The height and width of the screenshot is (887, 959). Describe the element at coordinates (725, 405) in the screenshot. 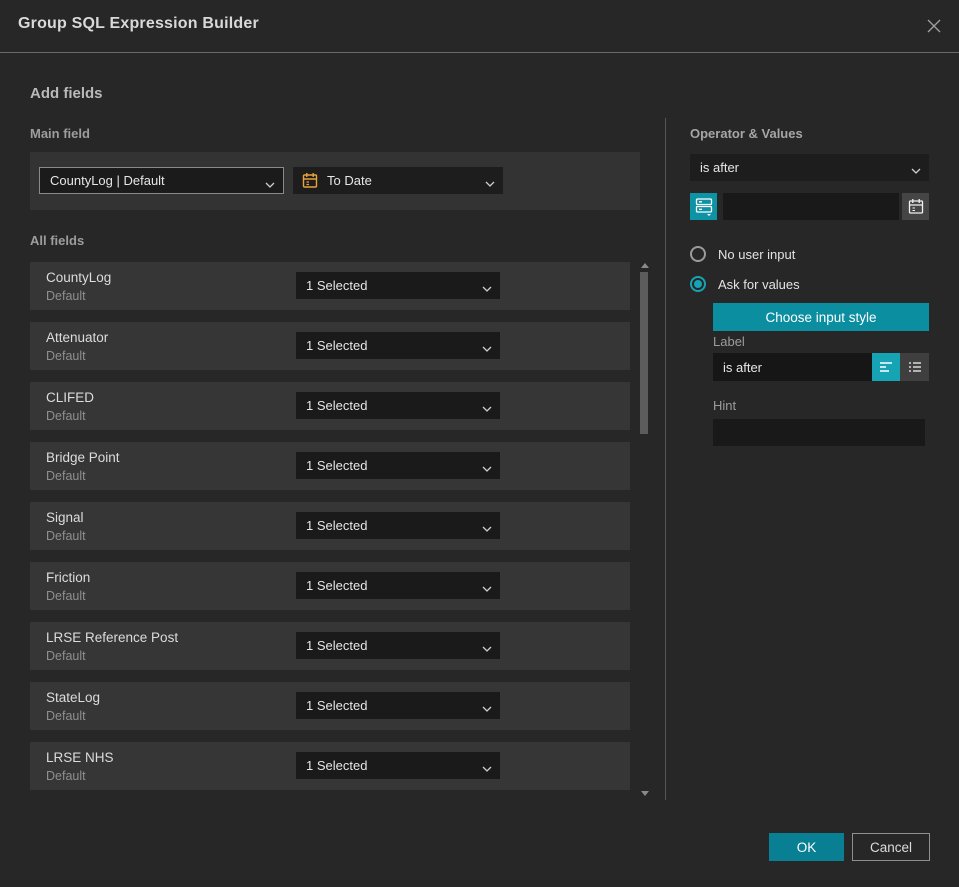

I see `hint-caption: Hint` at that location.